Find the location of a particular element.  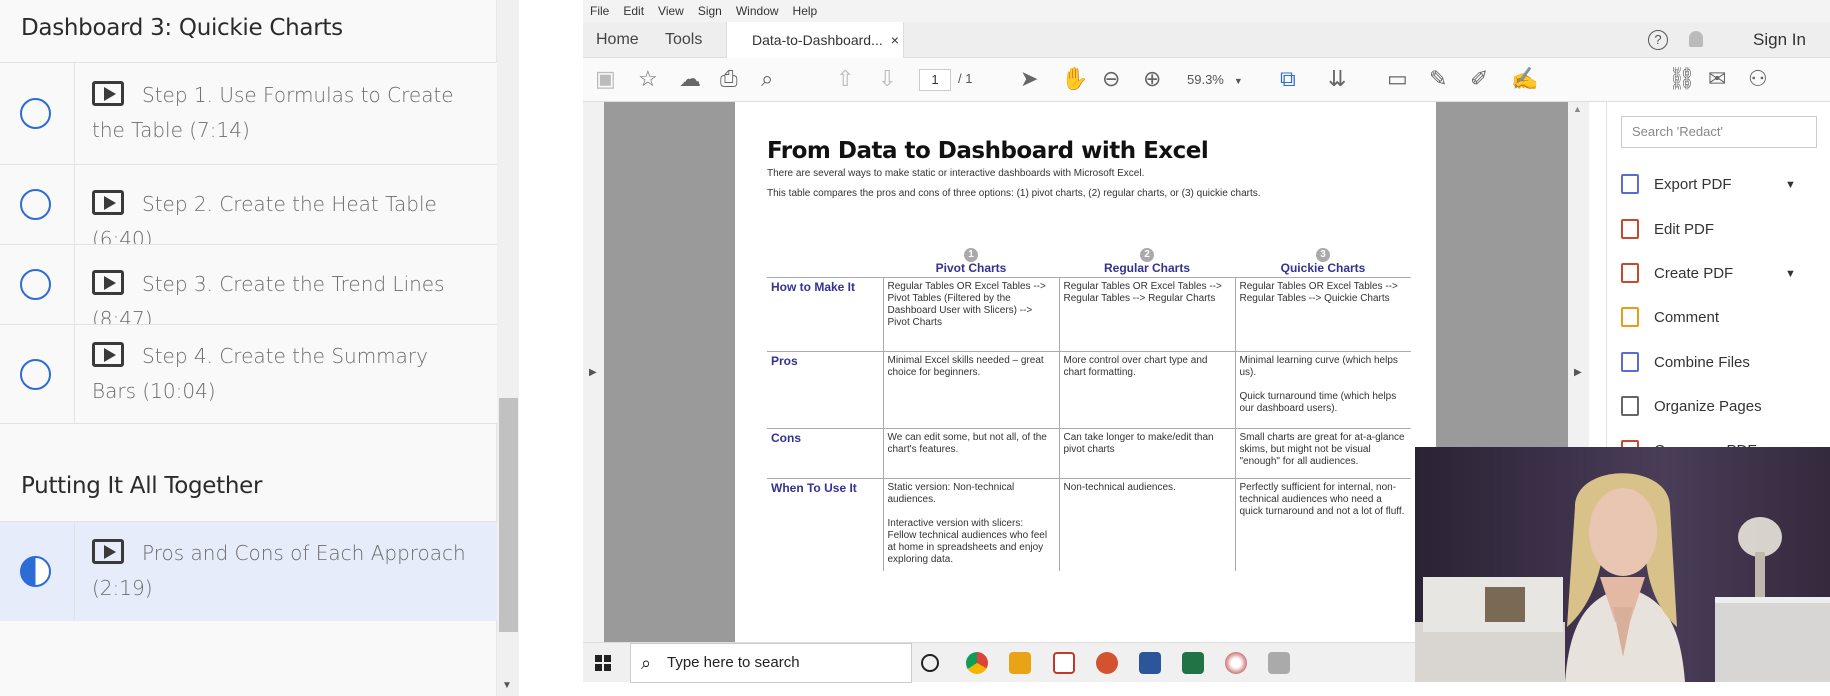

tool-combine-files: Combine Files is located at coordinates (1685, 363).